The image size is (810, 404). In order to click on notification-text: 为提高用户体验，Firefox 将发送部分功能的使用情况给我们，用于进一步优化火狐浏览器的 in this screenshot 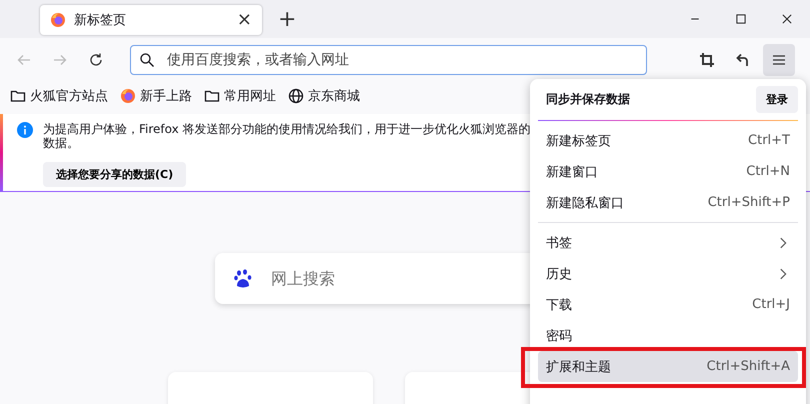, I will do `click(287, 129)`.